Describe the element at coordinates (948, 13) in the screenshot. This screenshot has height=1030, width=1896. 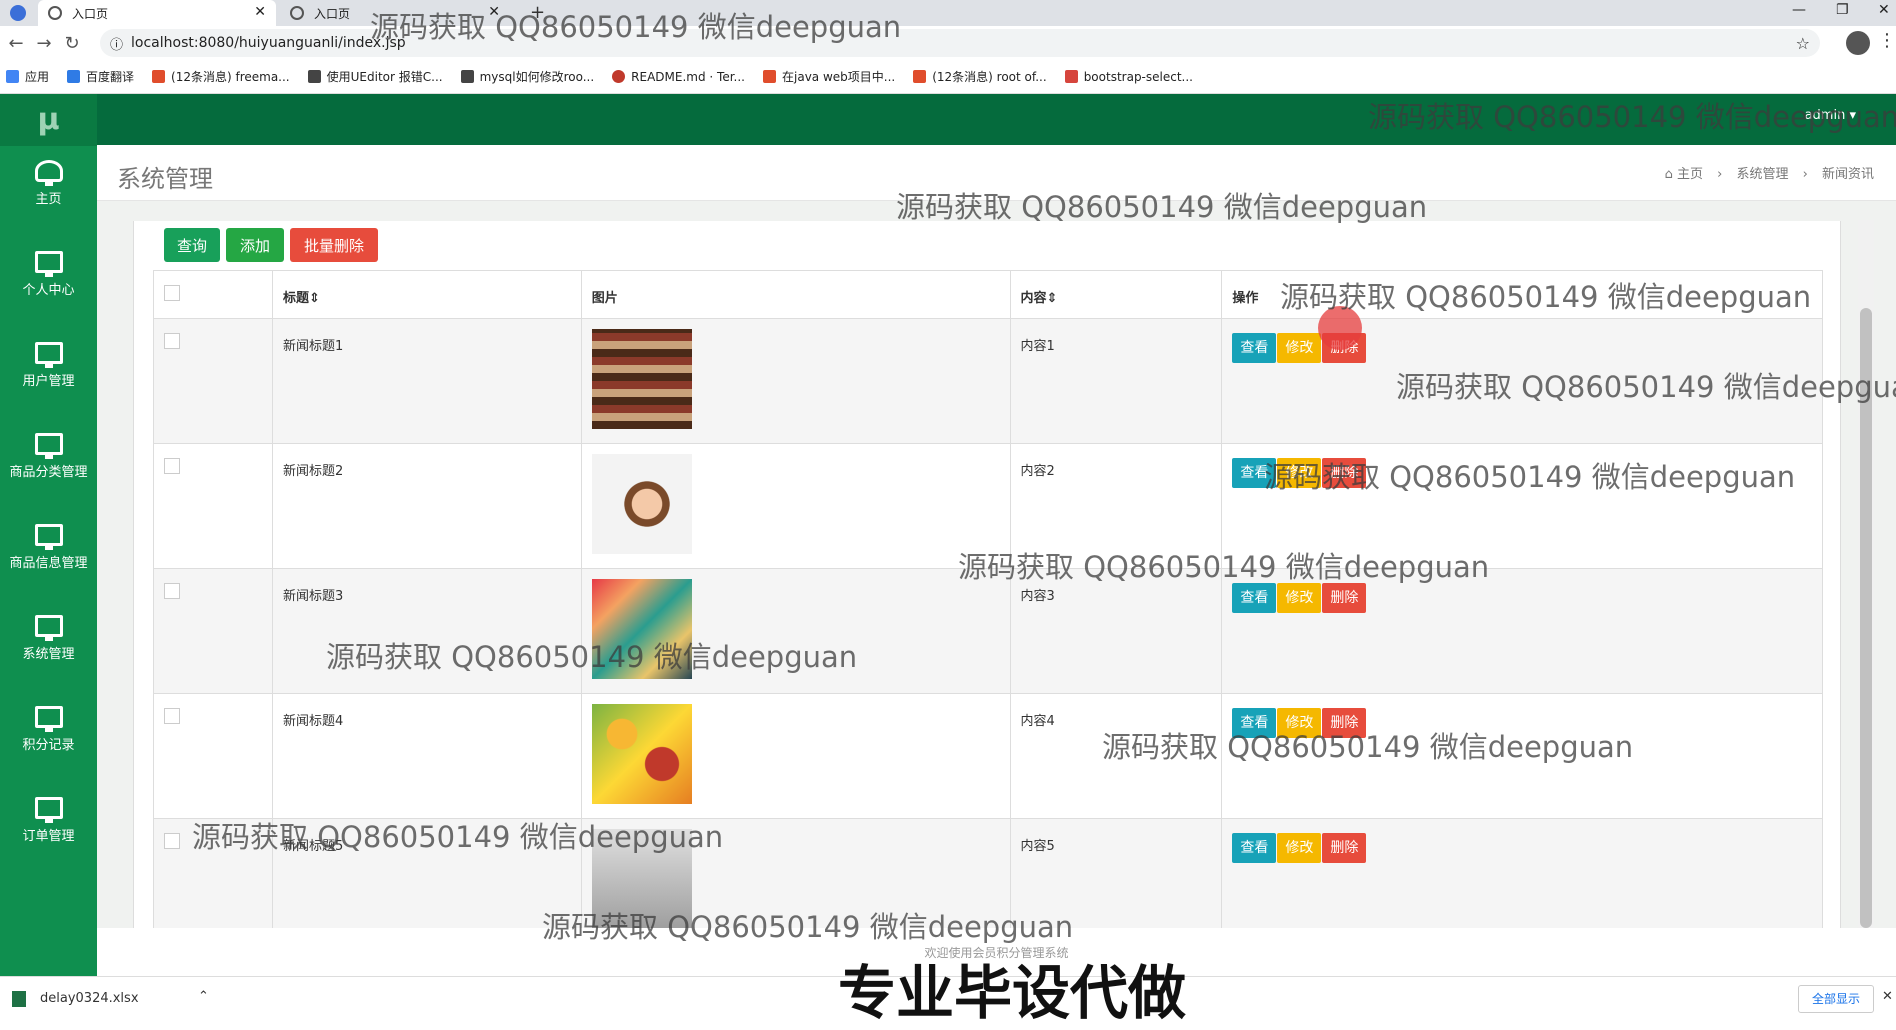
I see `browser-tab-bar: 入口页 ✕ 入口页 ✕ + — ❐ ✕` at that location.